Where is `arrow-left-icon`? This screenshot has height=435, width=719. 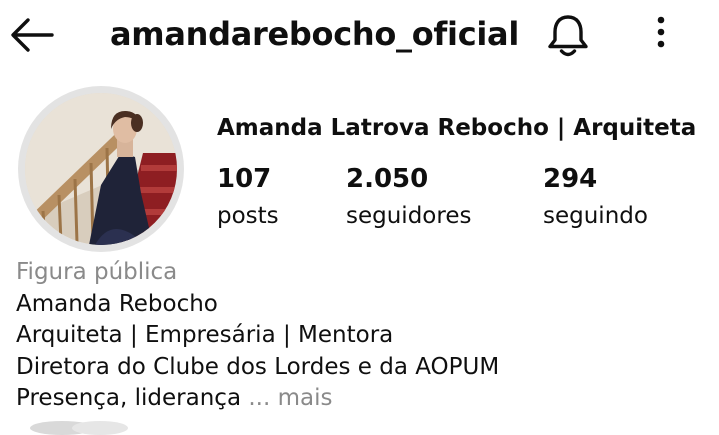 arrow-left-icon is located at coordinates (32, 35).